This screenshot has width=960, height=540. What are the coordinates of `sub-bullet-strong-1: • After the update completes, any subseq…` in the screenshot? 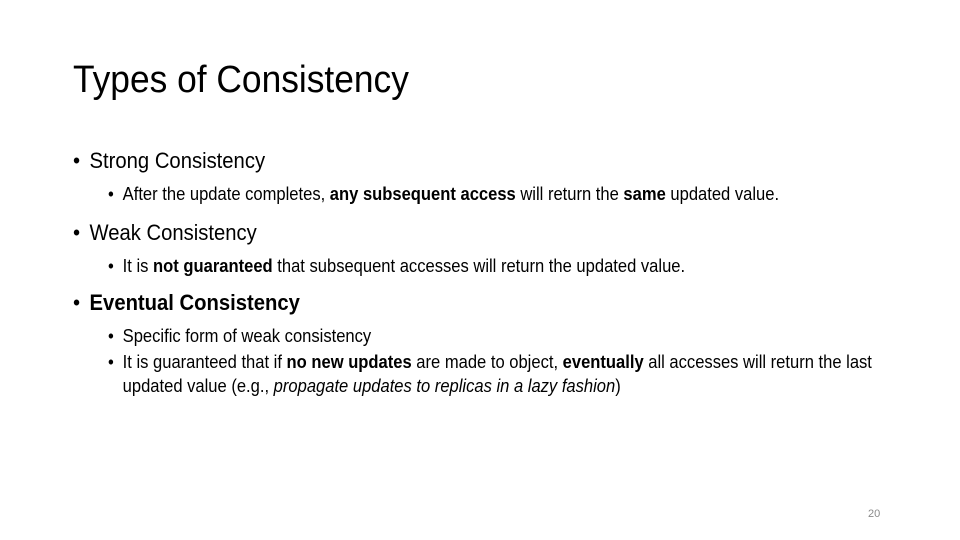 It's located at (479, 194).